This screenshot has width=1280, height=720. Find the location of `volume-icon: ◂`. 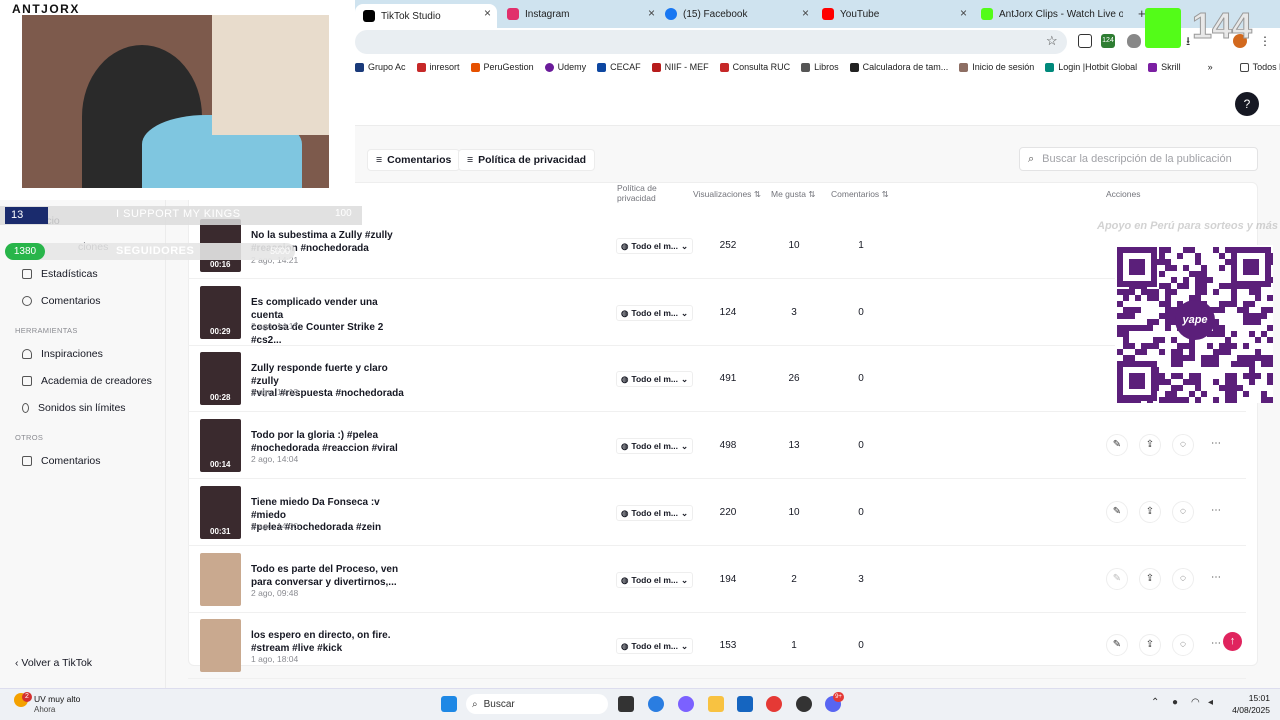

volume-icon: ◂ is located at coordinates (1210, 702).